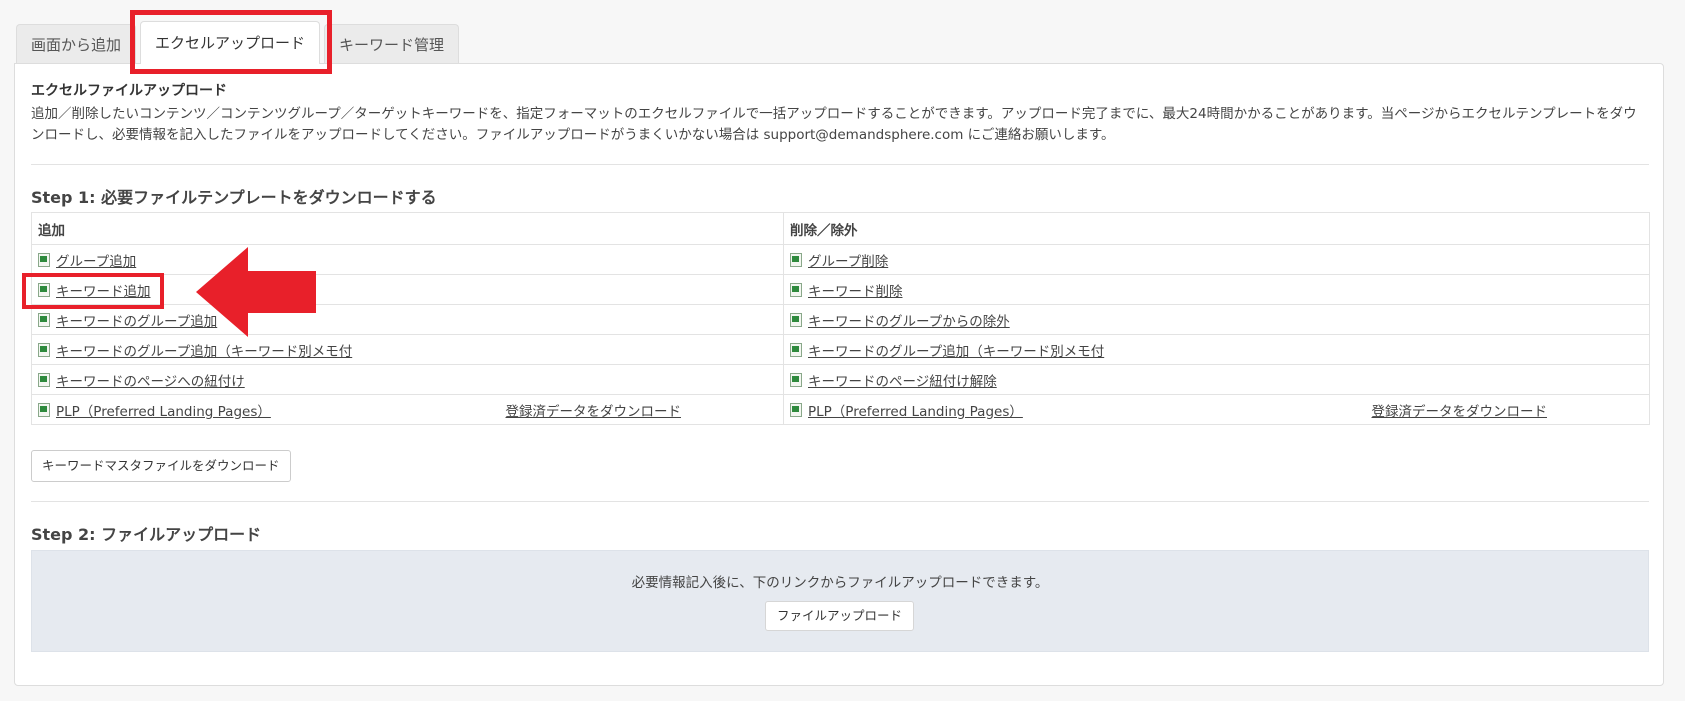  Describe the element at coordinates (129, 91) in the screenshot. I see `section-title: エクセルファイルアップロード` at that location.